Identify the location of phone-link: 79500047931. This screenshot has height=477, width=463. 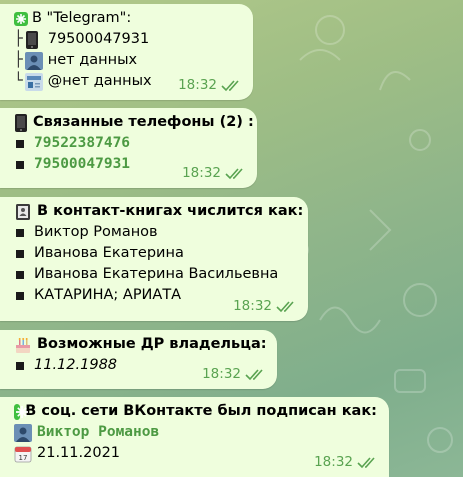
(82, 164).